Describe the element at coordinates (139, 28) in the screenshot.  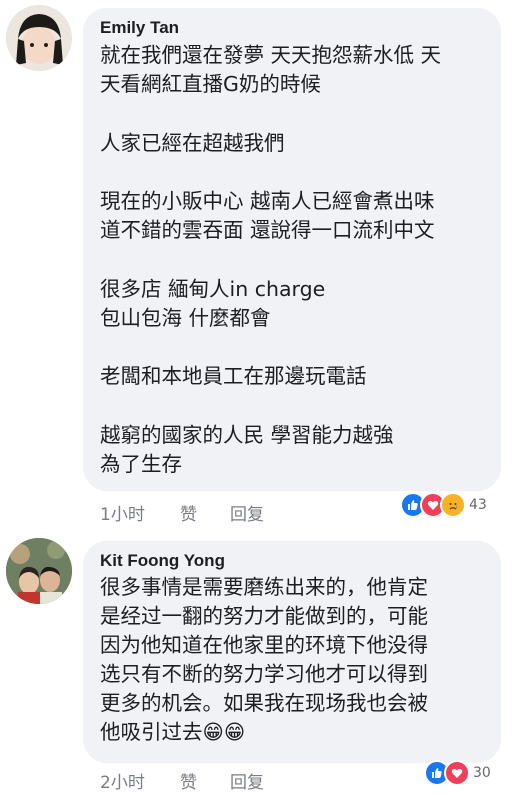
I see `comment-author: Emily Tan` at that location.